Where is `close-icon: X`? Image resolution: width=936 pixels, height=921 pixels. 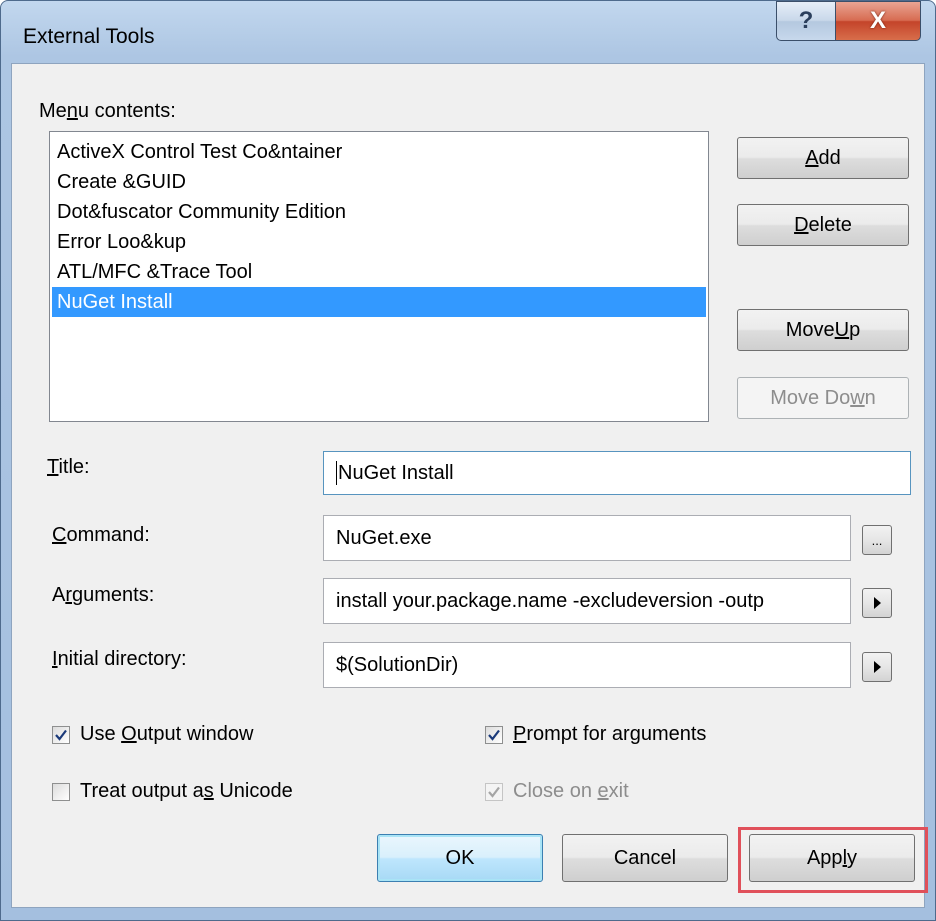 close-icon: X is located at coordinates (877, 20).